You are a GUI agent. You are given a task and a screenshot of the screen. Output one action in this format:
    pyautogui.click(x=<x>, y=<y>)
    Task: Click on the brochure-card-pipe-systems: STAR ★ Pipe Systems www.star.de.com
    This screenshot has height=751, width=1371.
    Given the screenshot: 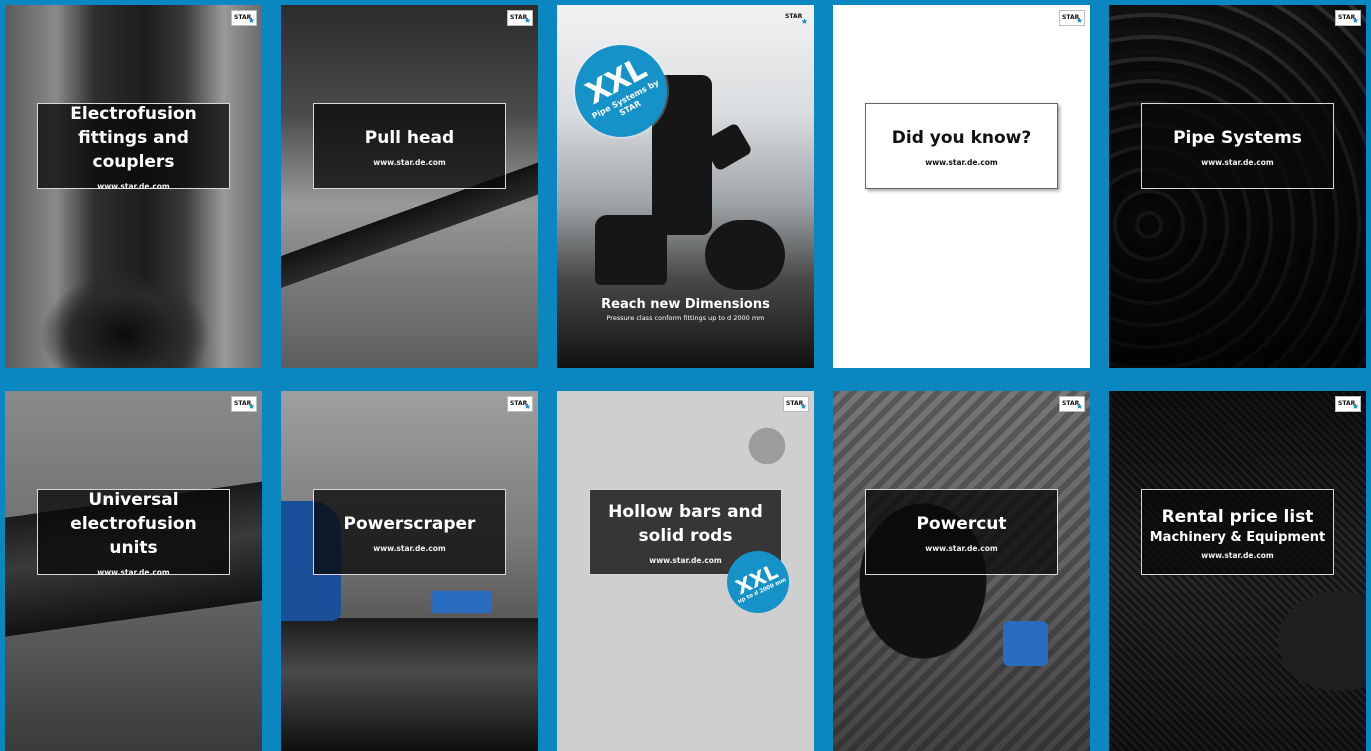 What is the action you would take?
    pyautogui.click(x=1237, y=186)
    